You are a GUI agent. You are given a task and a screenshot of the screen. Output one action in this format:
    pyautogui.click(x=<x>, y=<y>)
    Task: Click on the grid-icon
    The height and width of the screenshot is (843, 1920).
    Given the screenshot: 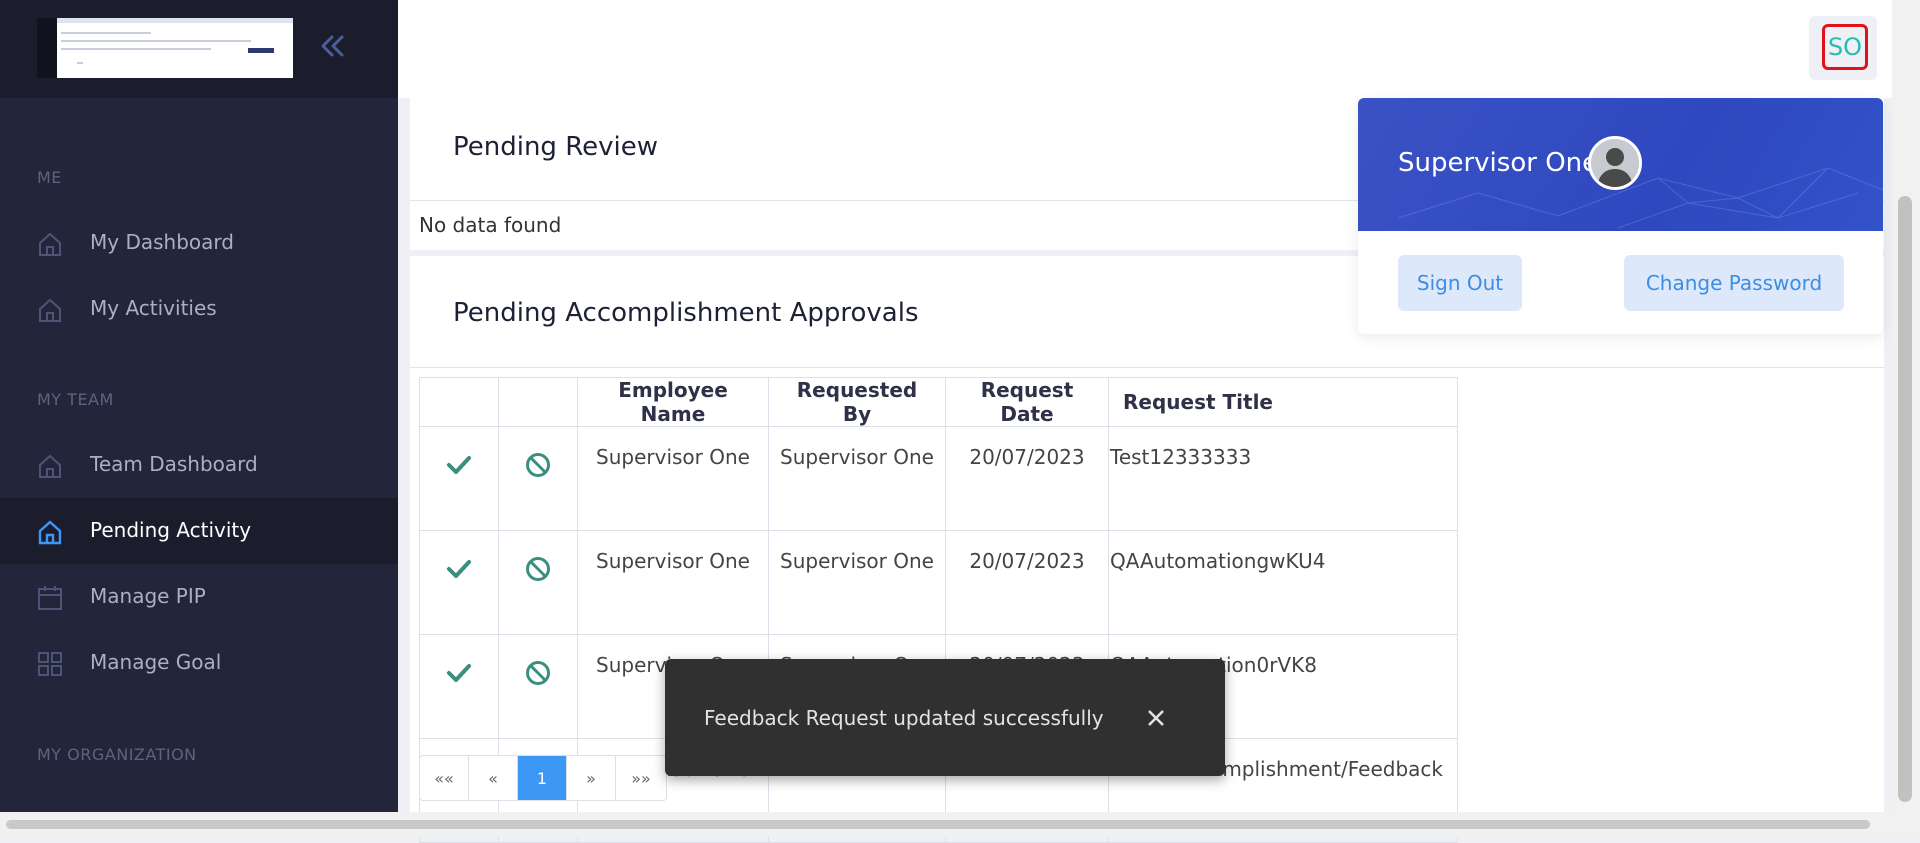 What is the action you would take?
    pyautogui.click(x=50, y=664)
    